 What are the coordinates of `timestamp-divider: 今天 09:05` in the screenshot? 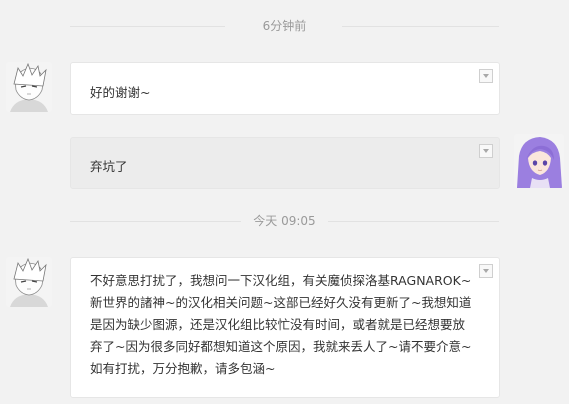 It's located at (284, 221).